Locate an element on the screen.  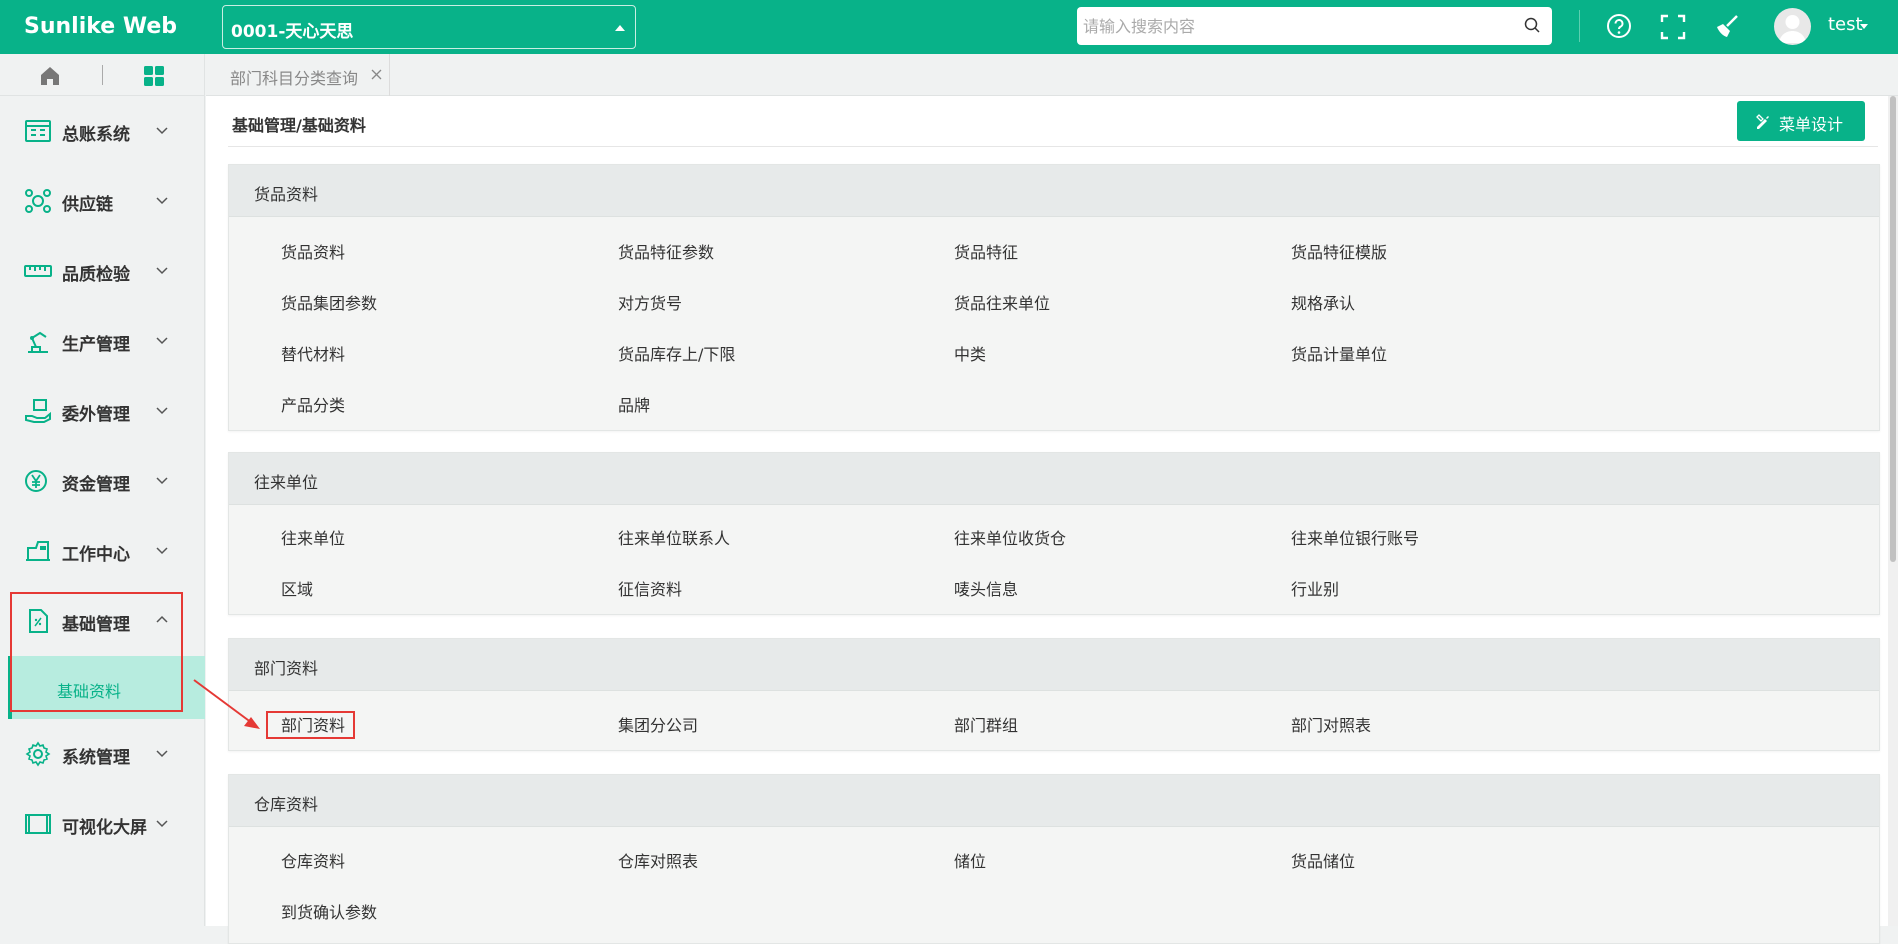
ledger-icon is located at coordinates (38, 131).